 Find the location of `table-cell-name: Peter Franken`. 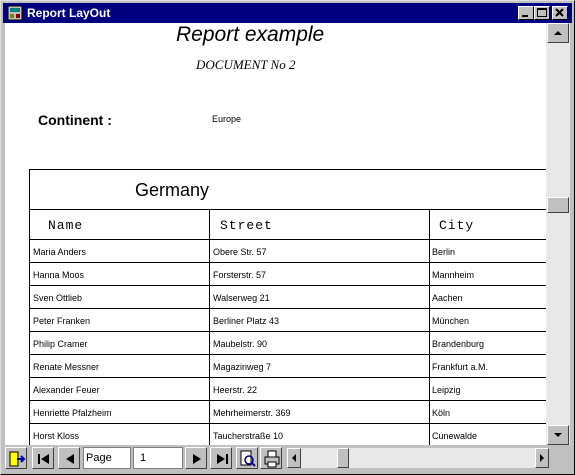

table-cell-name: Peter Franken is located at coordinates (62, 321).